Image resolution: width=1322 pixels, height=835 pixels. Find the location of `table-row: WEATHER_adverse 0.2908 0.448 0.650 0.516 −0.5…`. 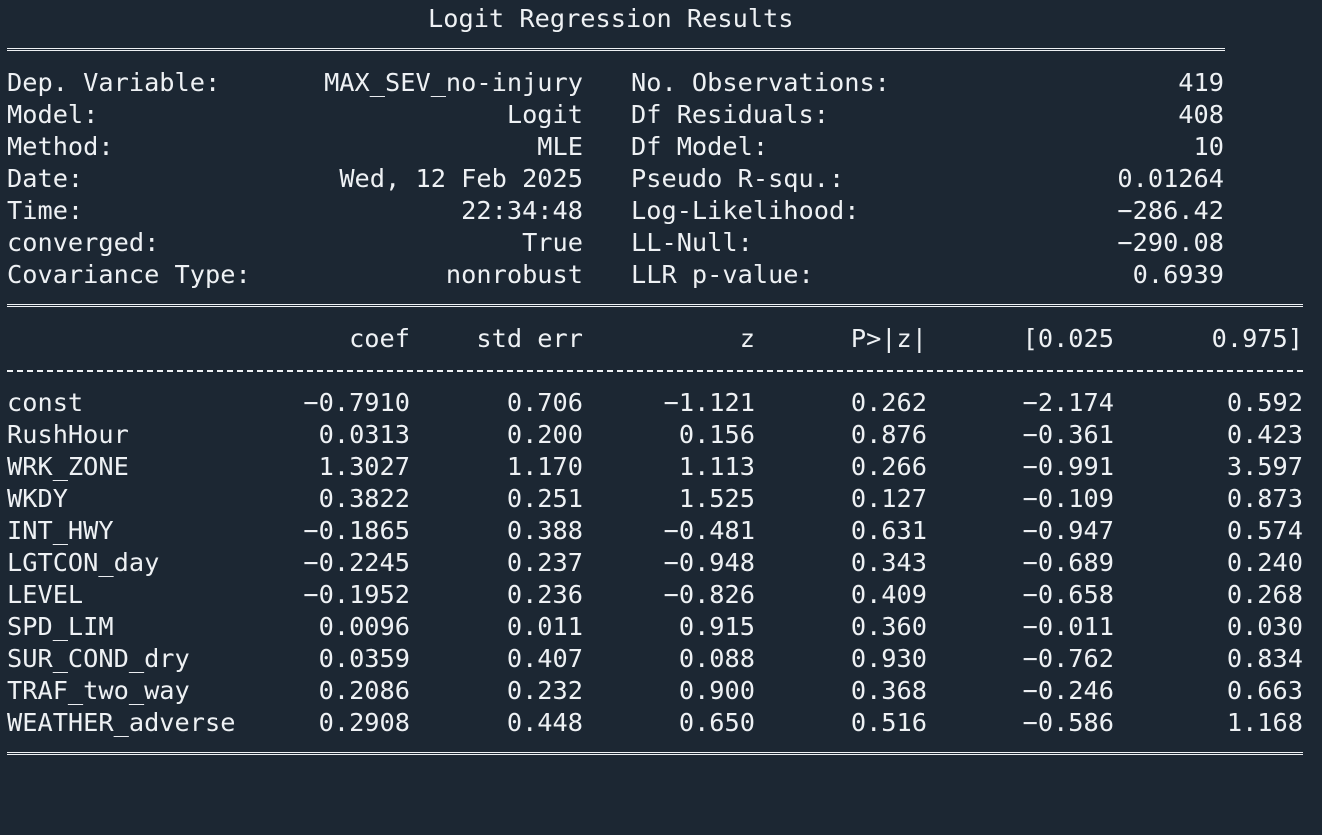

table-row: WEATHER_adverse 0.2908 0.448 0.650 0.516 −0.5… is located at coordinates (662, 723).